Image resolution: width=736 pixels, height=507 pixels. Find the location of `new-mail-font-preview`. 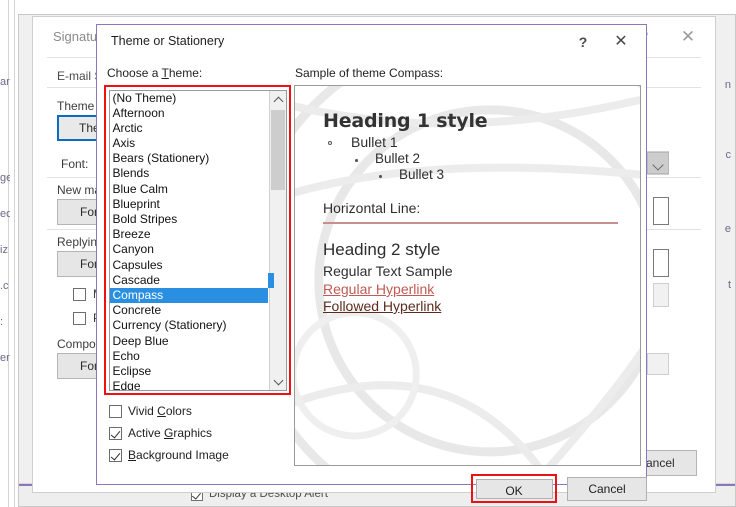

new-mail-font-preview is located at coordinates (661, 211).